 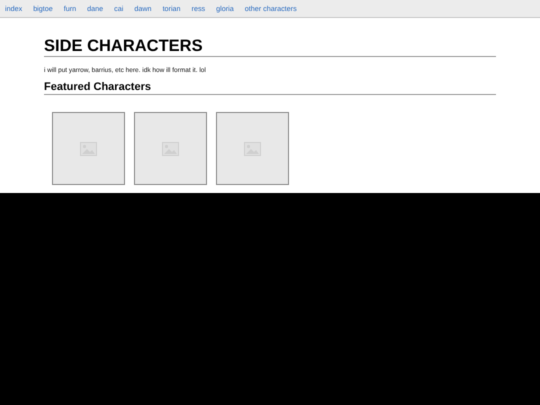 I want to click on page-title: SIDE CHARACTERS, so click(x=270, y=37).